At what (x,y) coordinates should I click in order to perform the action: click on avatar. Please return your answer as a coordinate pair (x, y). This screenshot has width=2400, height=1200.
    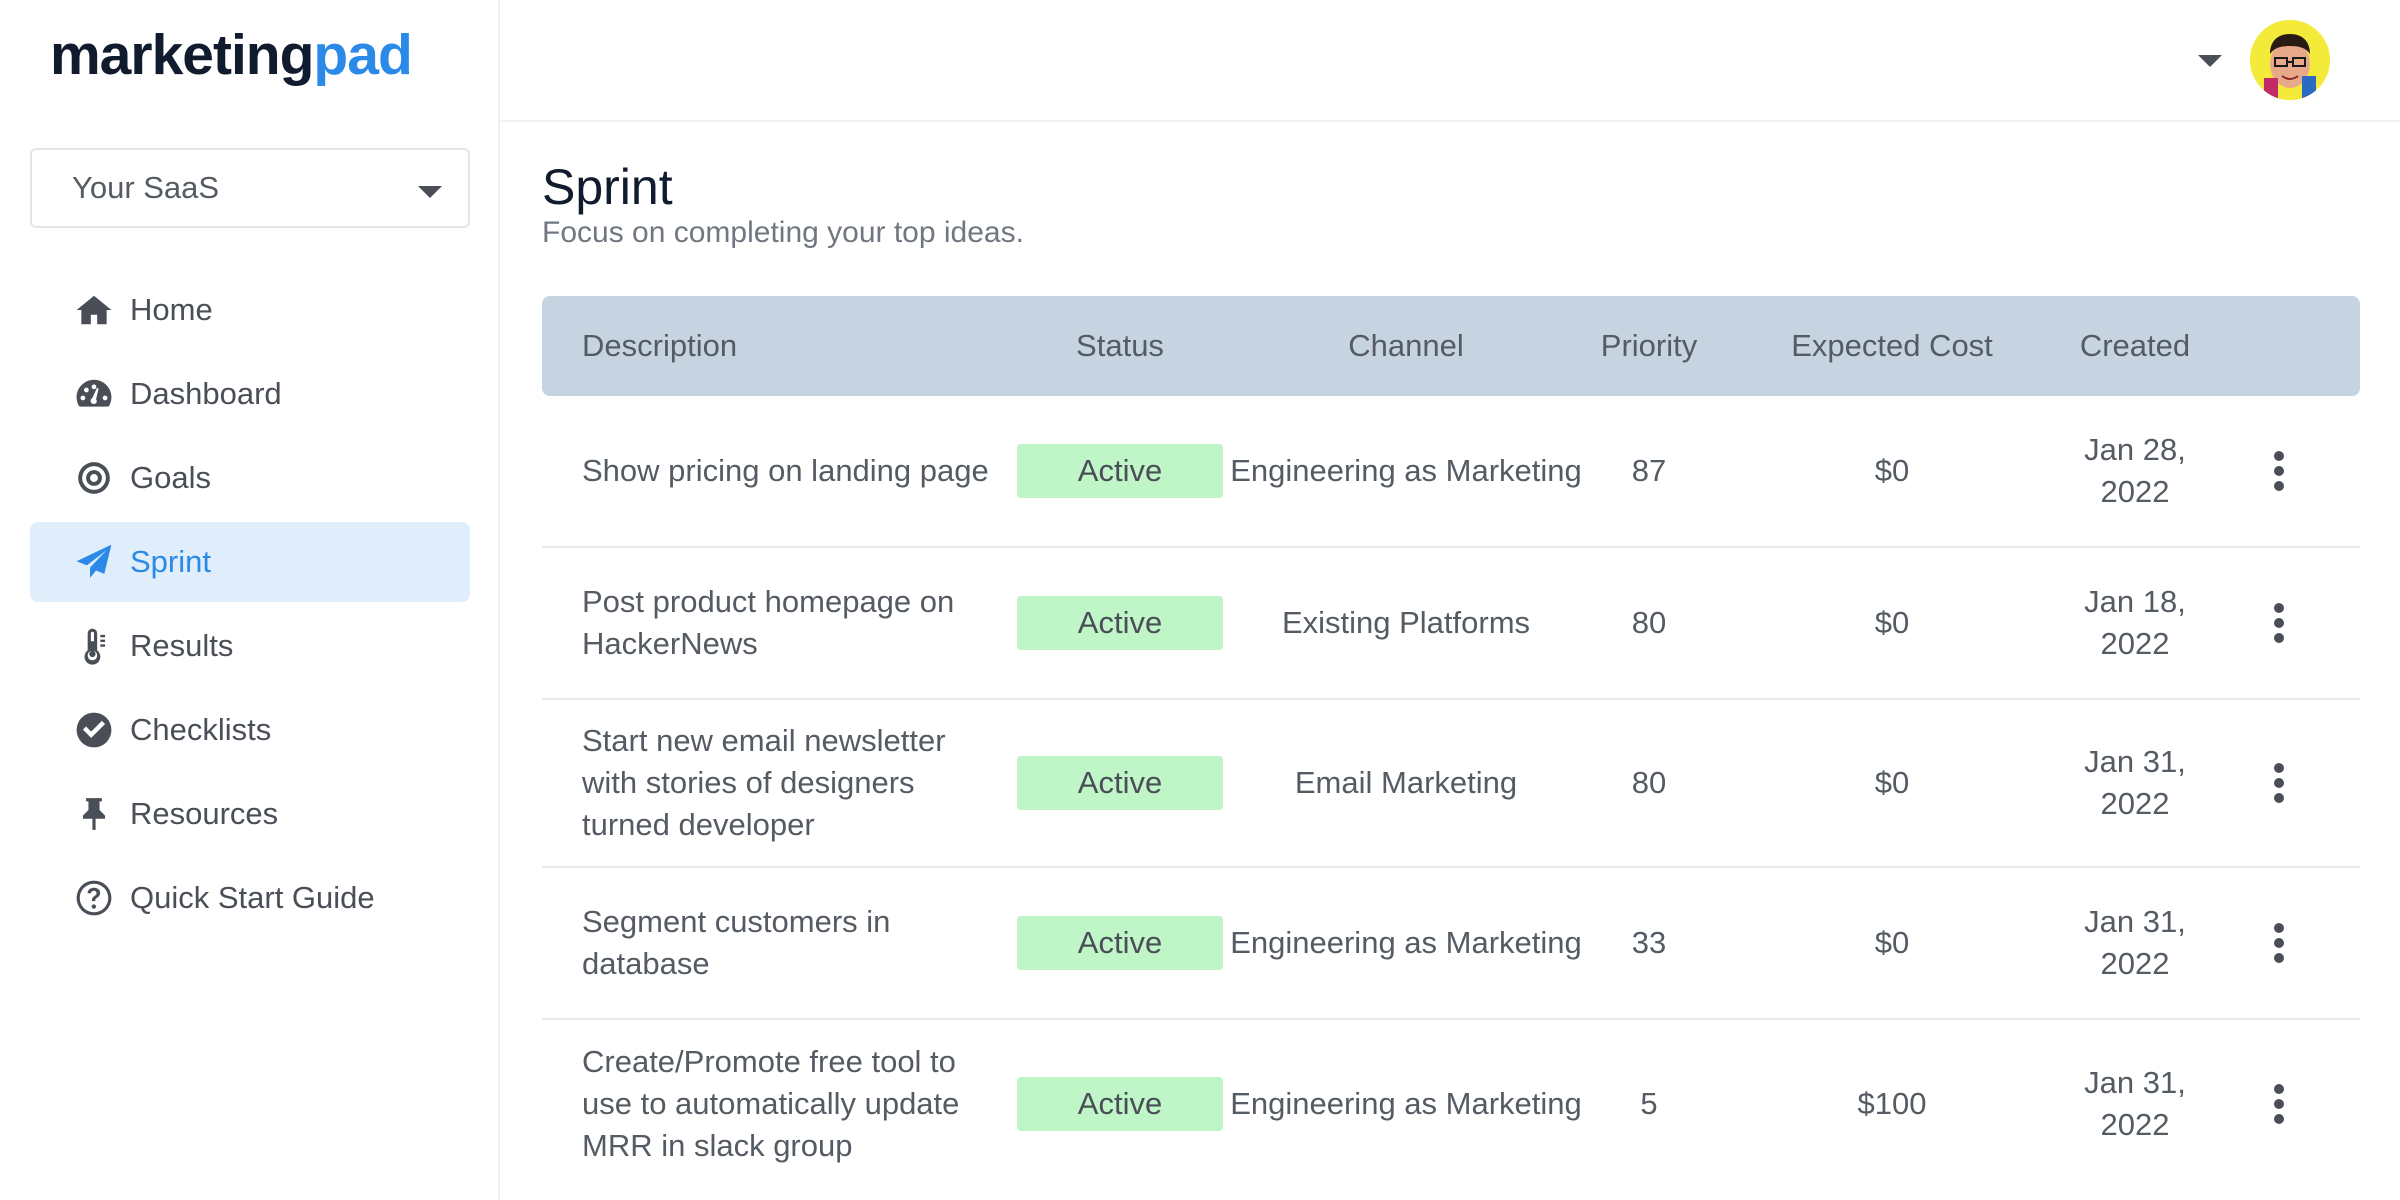
    Looking at the image, I should click on (2290, 60).